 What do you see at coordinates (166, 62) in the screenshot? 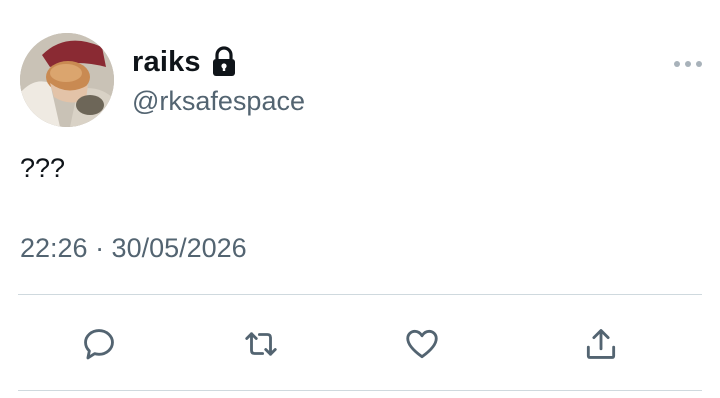
I see `display-name: raiks` at bounding box center [166, 62].